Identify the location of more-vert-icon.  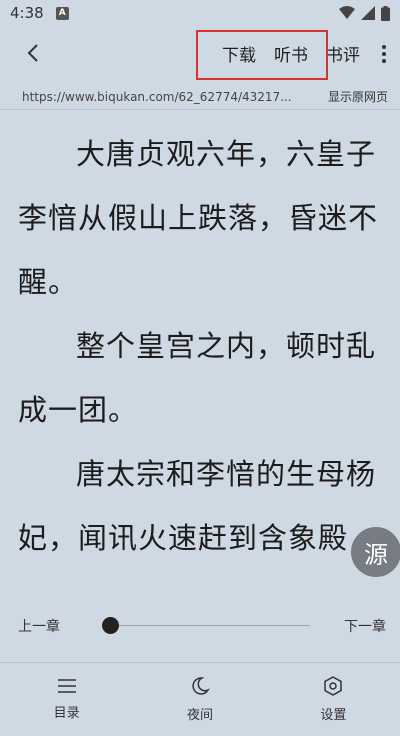
(384, 54).